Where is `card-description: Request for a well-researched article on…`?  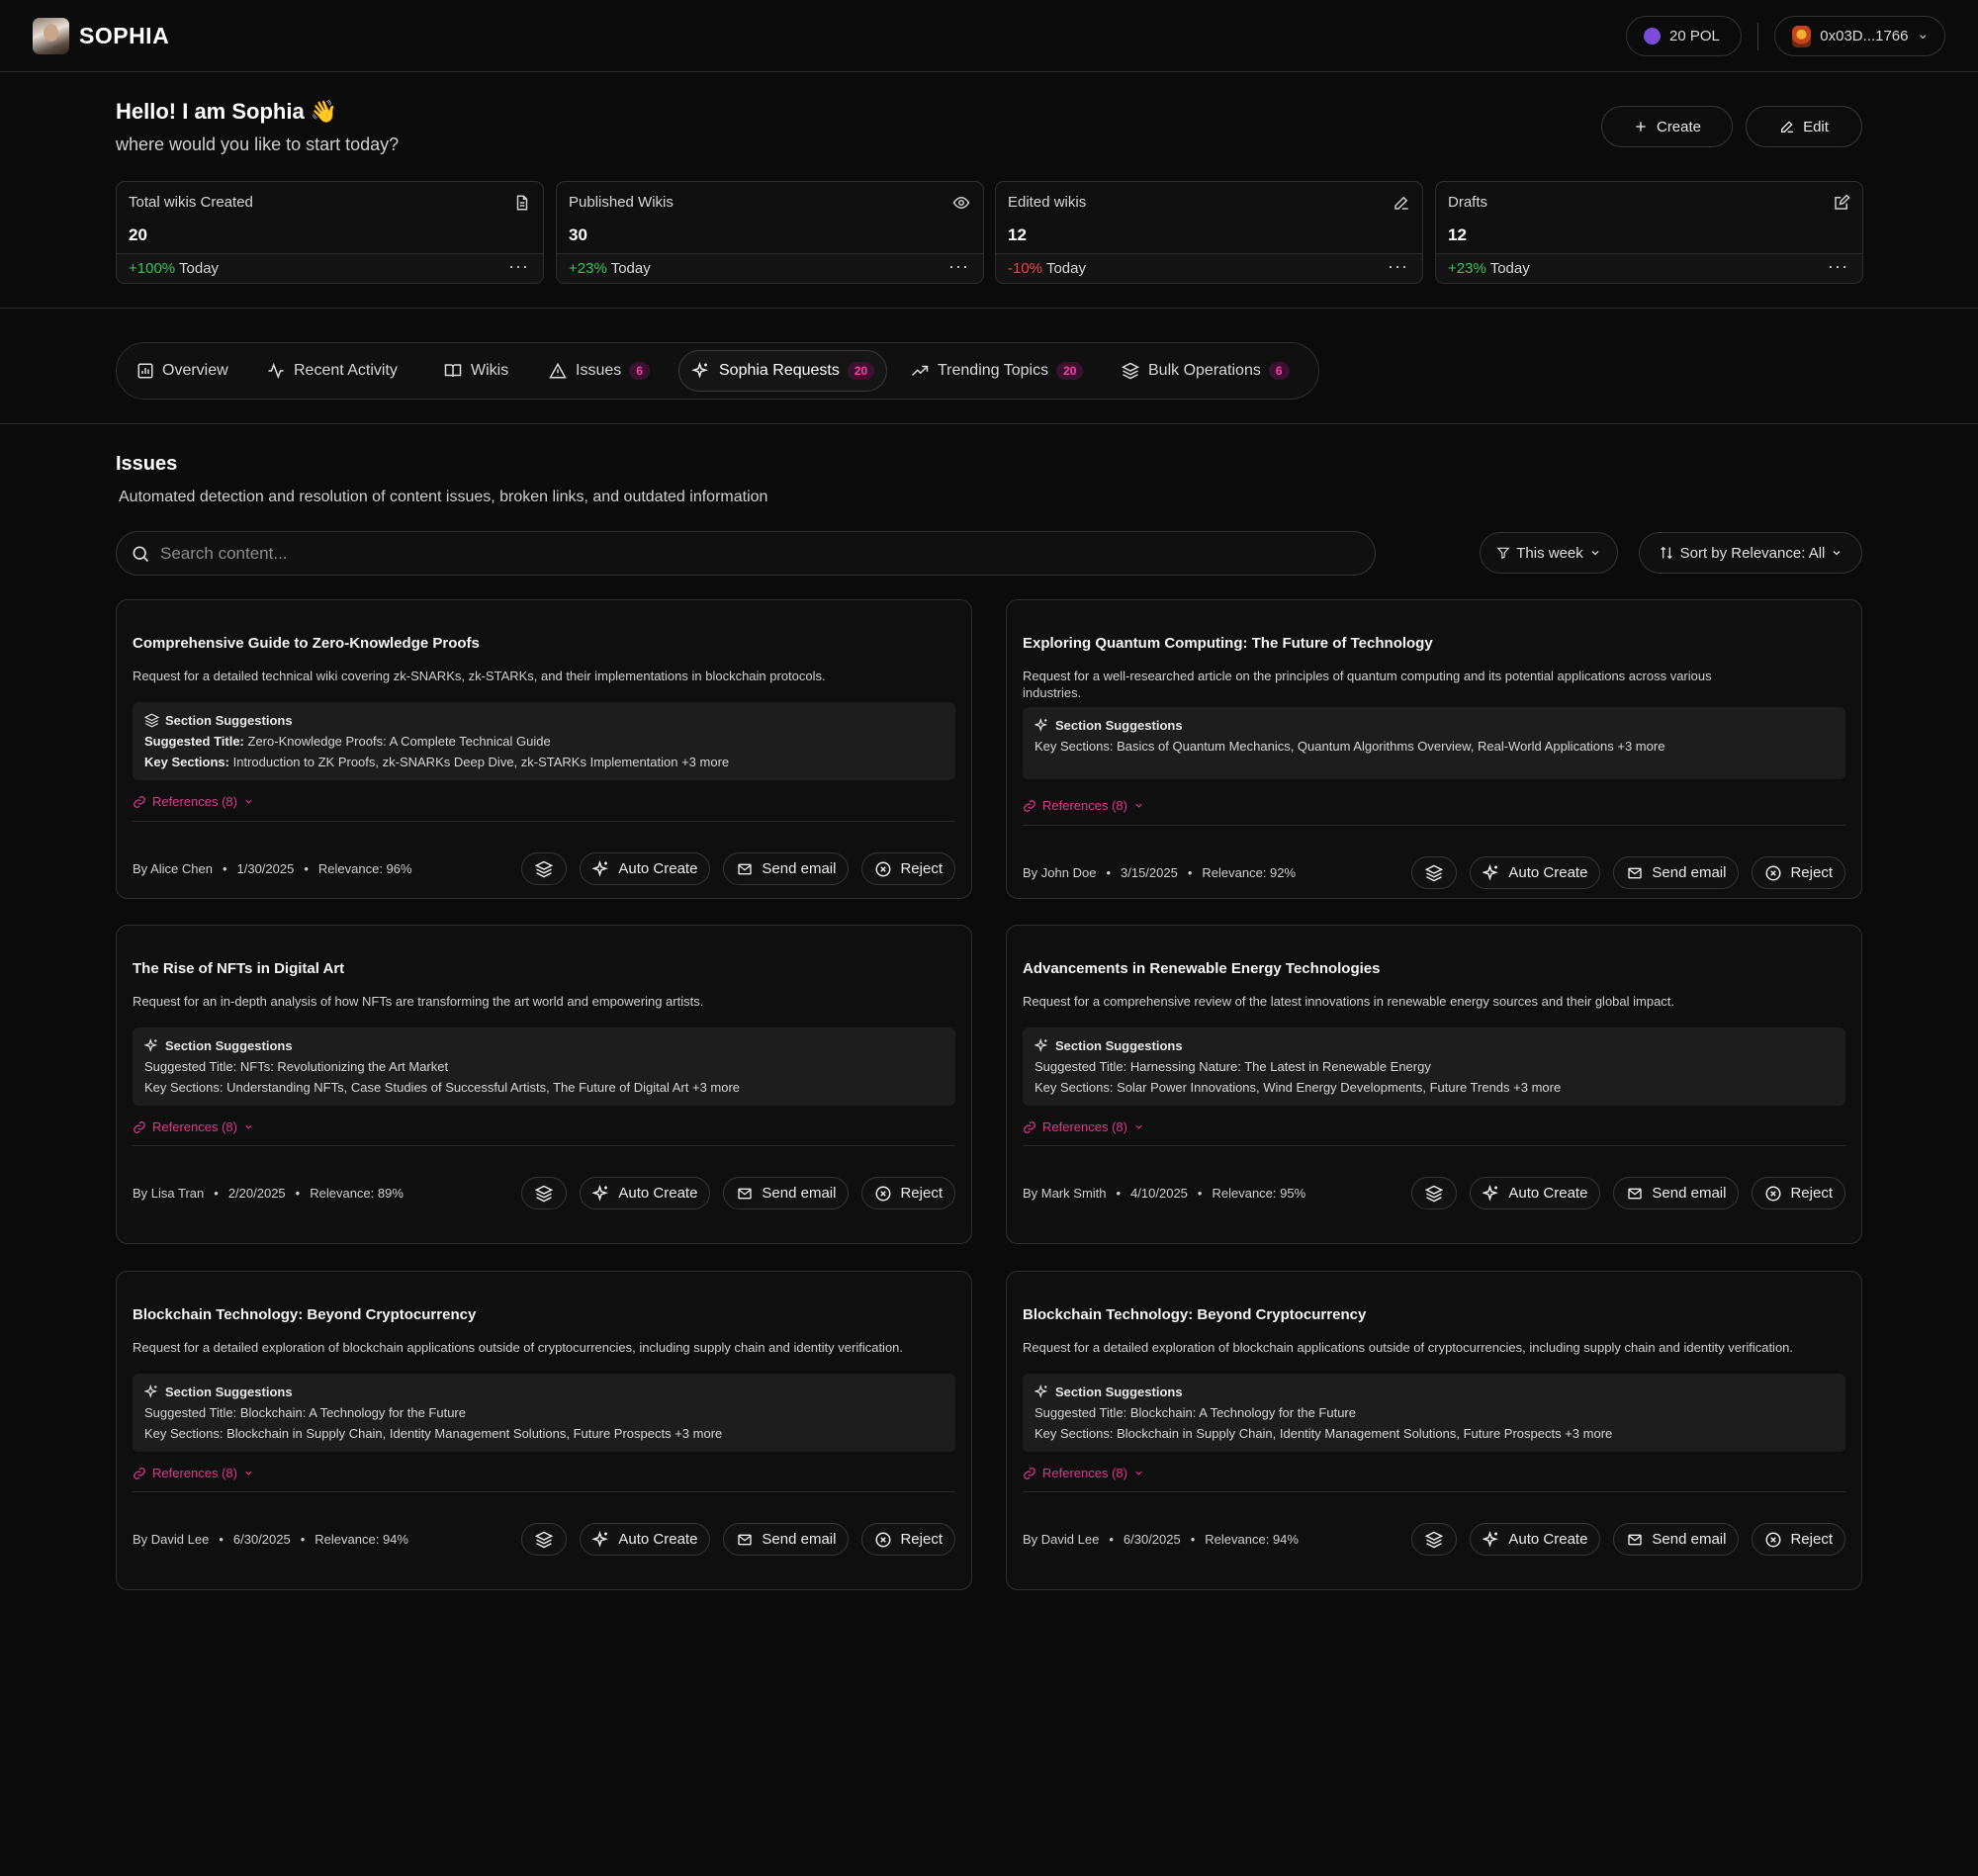 card-description: Request for a well-researched article on… is located at coordinates (1367, 684).